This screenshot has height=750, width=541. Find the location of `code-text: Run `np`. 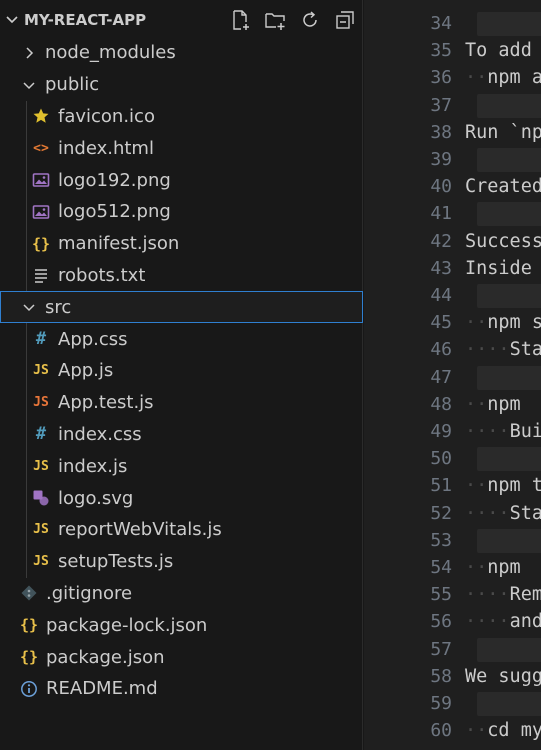

code-text: Run `np is located at coordinates (503, 132).